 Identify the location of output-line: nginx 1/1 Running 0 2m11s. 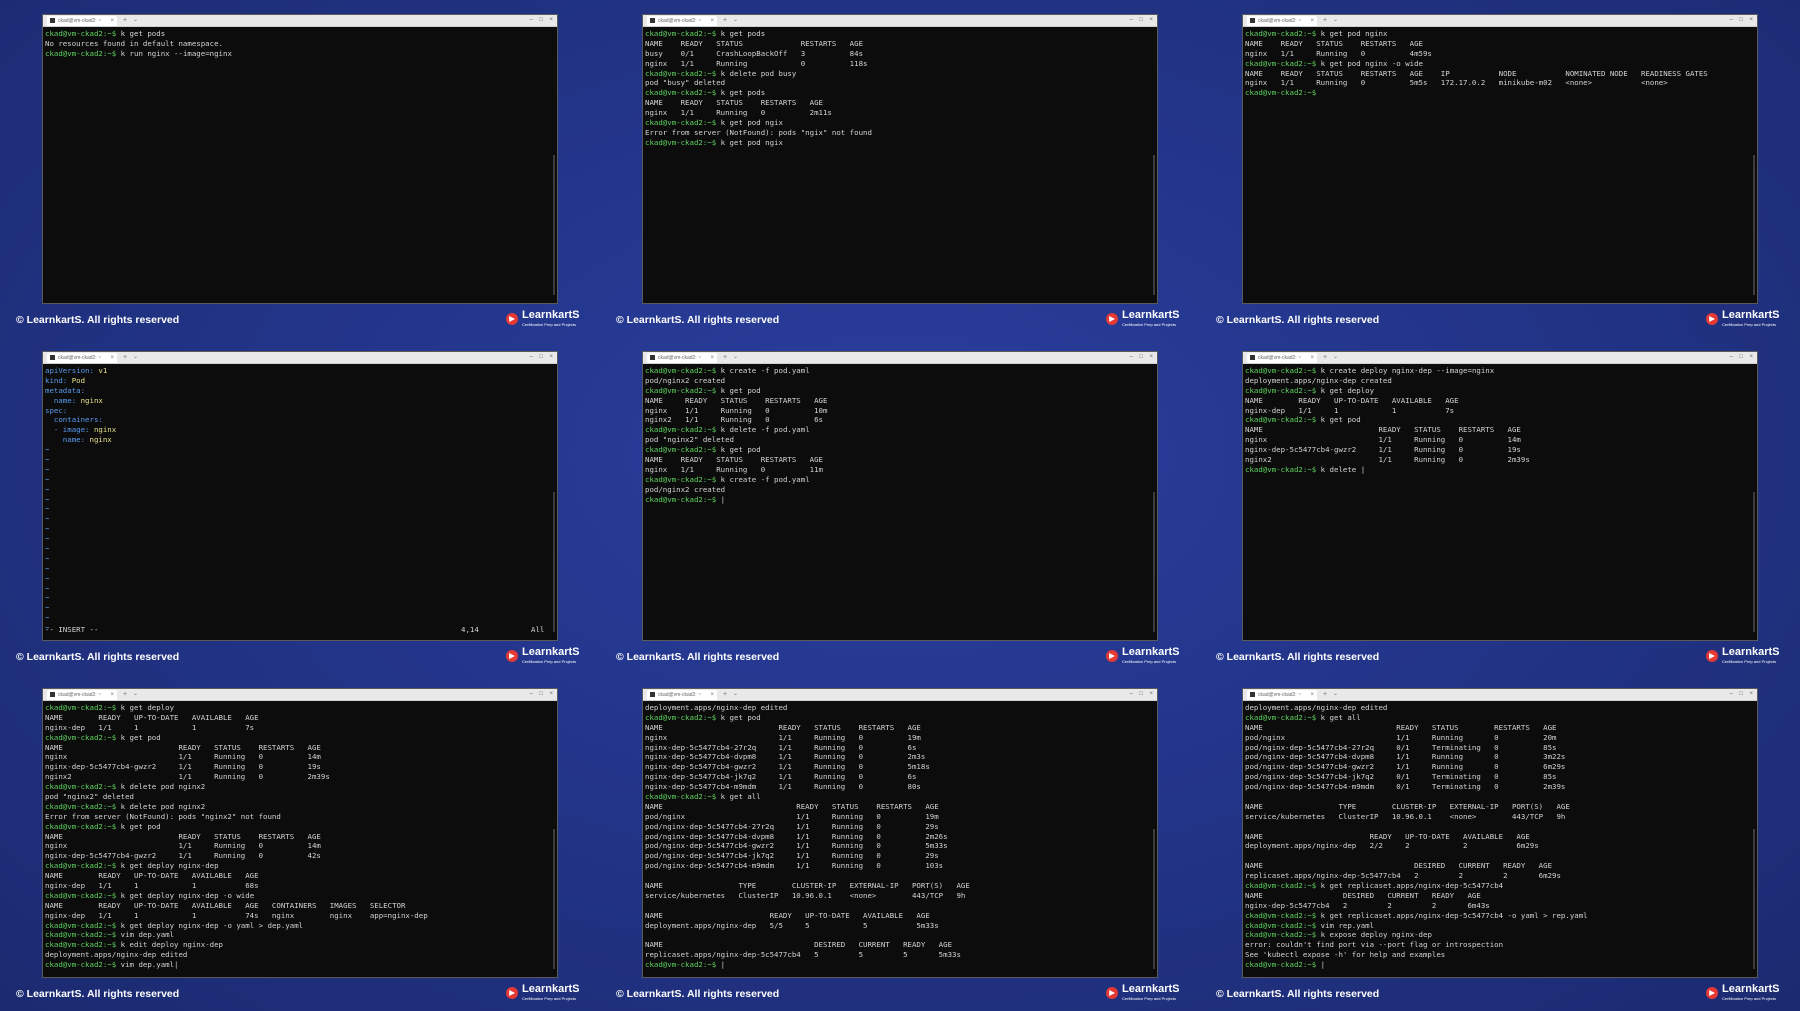
(896, 113).